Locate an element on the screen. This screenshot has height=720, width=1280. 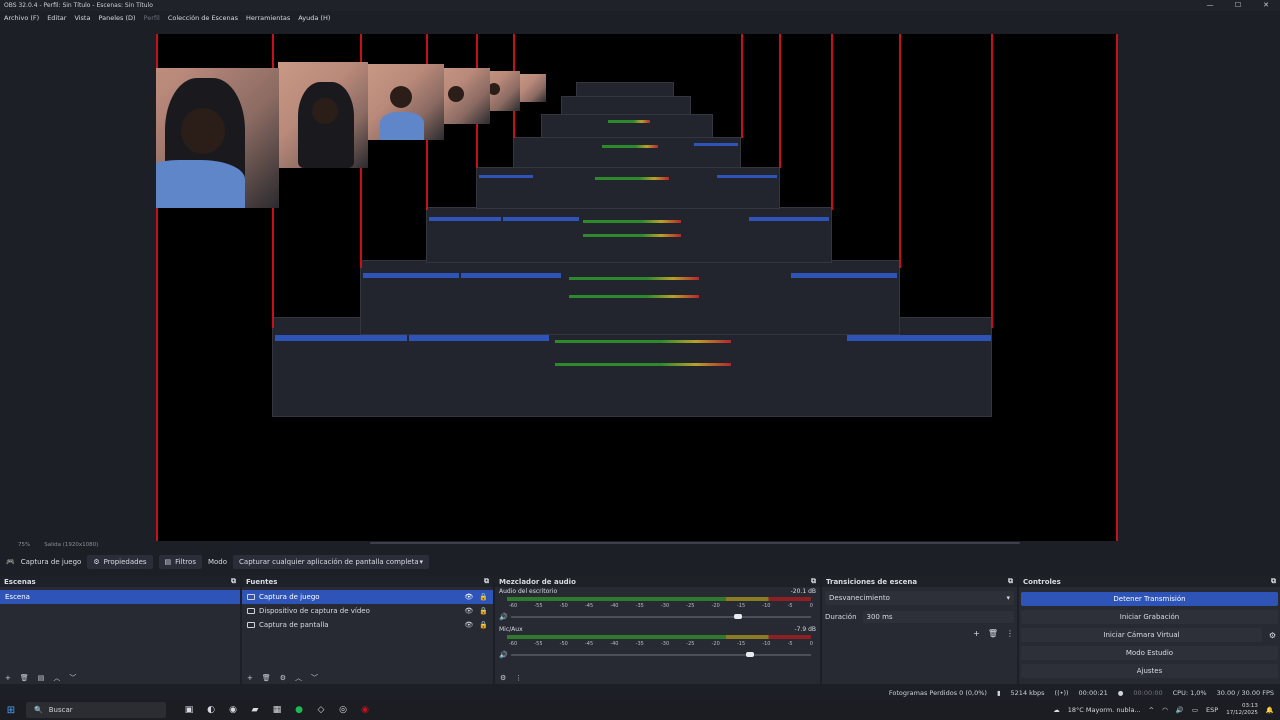
output-resolution: Salida (1920x1080) is located at coordinates (71, 545).